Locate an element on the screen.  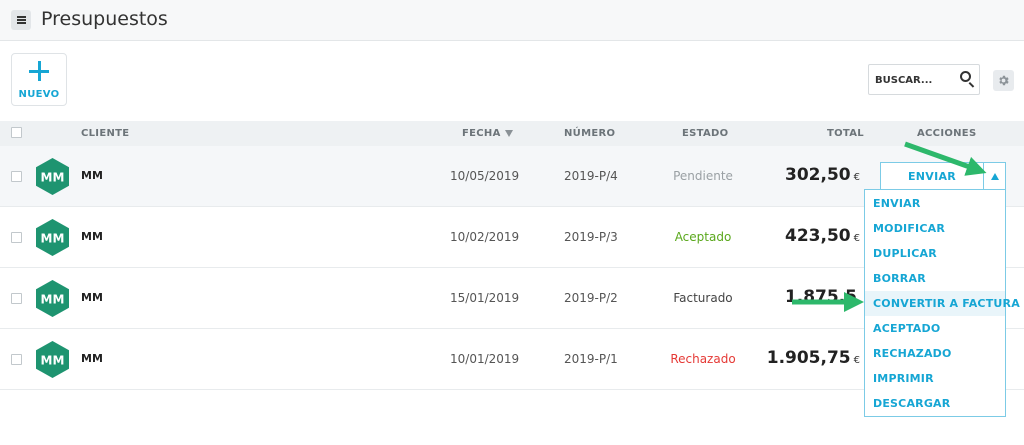
actions-split-button: ENVIAR is located at coordinates (943, 176).